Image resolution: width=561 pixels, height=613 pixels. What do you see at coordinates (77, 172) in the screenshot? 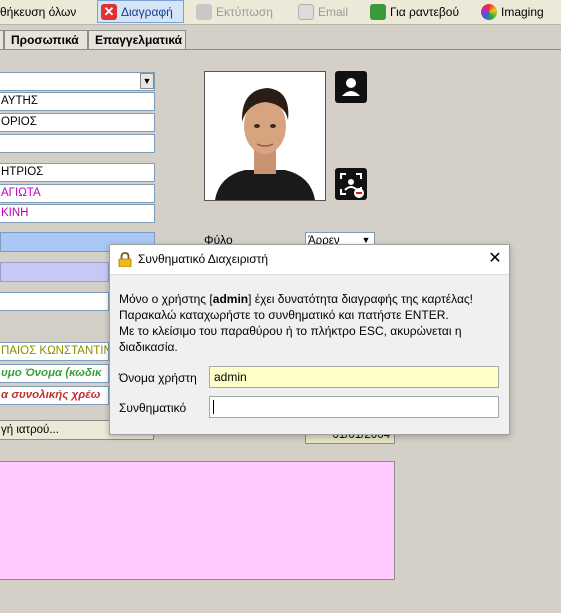
I see `father-field: ΗΤΡΙΟΣ` at bounding box center [77, 172].